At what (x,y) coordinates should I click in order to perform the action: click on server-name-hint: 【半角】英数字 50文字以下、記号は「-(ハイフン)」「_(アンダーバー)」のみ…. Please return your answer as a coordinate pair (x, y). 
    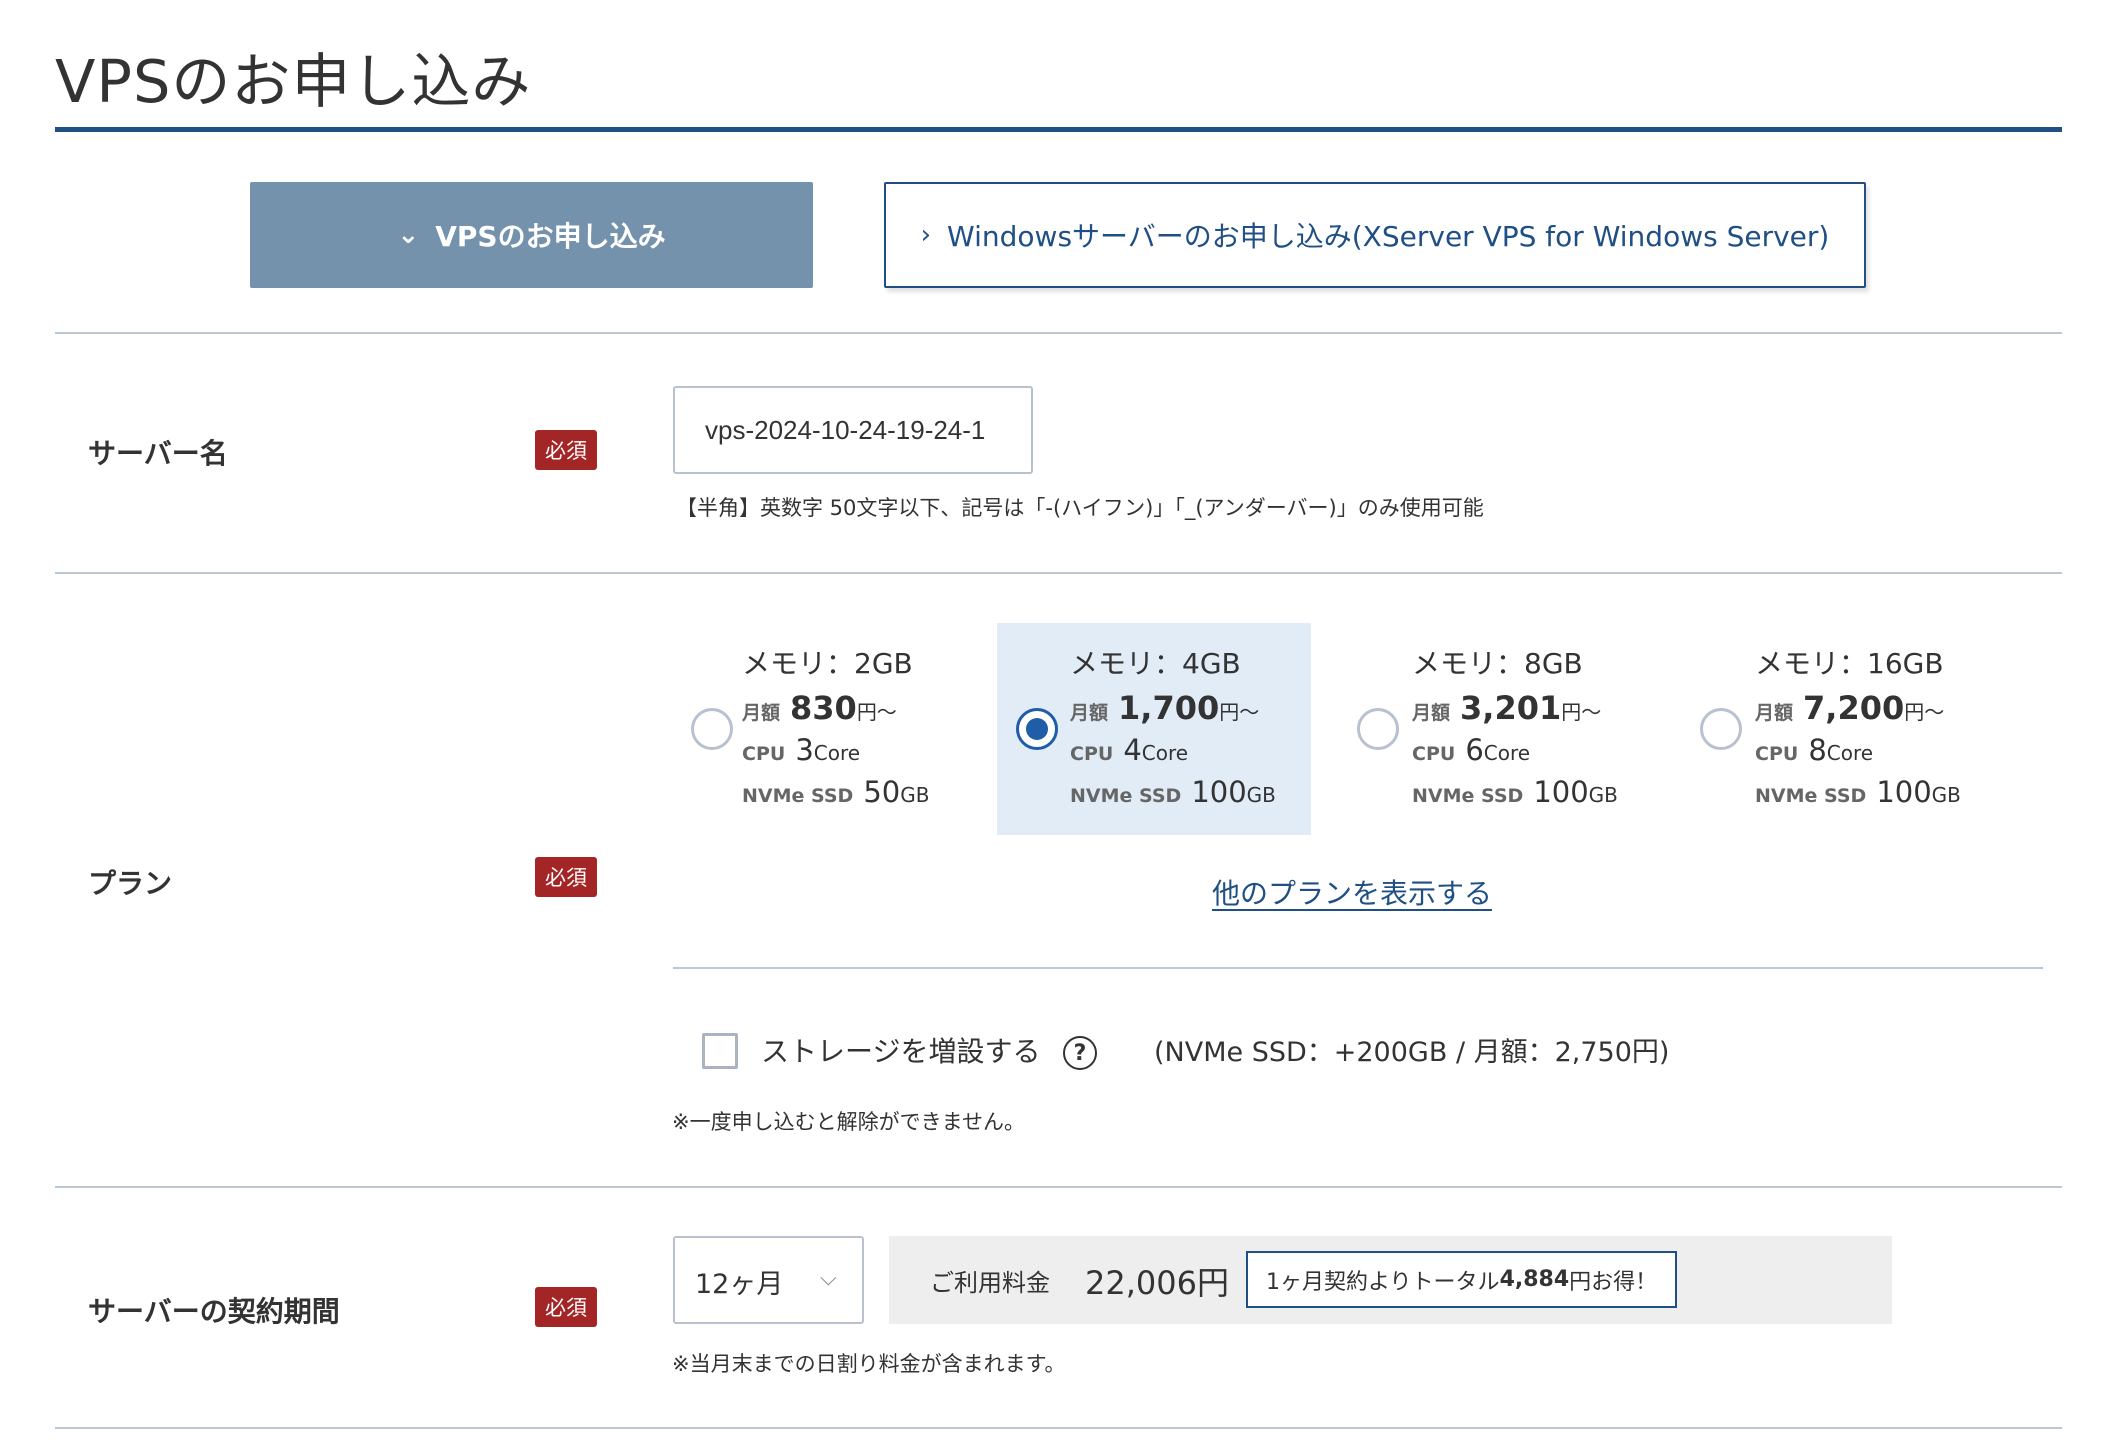
    Looking at the image, I should click on (1080, 508).